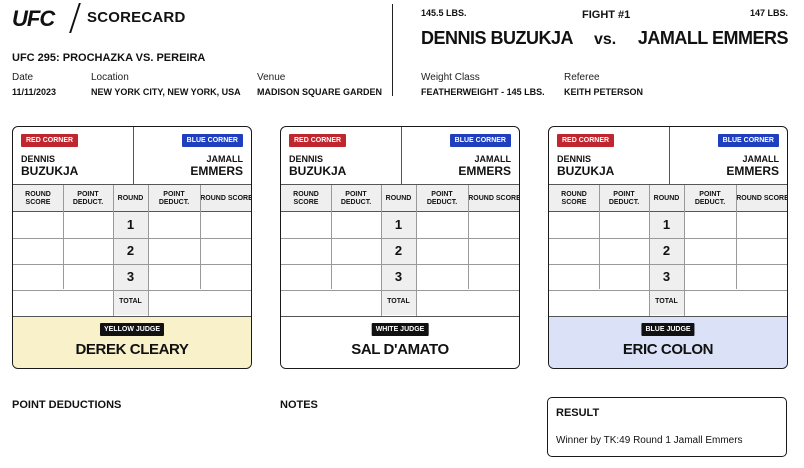 This screenshot has width=804, height=468. I want to click on red-fighter-name: DENNIS BUZUKJA, so click(497, 38).